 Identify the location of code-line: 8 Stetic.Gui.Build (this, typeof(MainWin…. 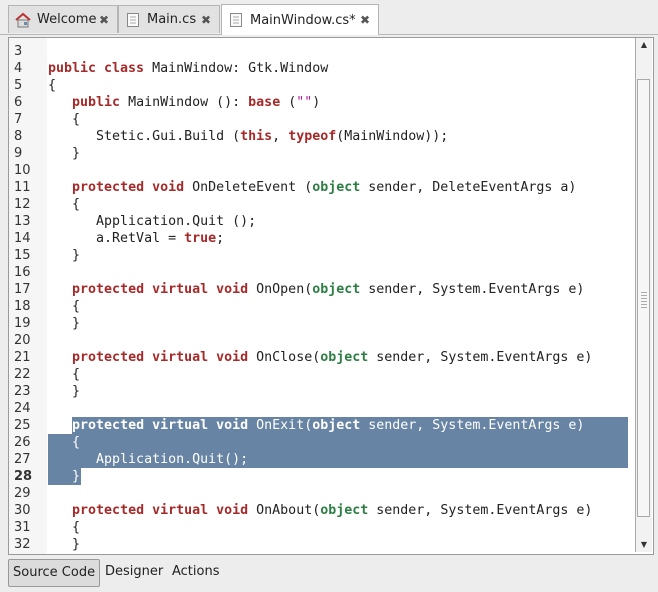
(323, 136).